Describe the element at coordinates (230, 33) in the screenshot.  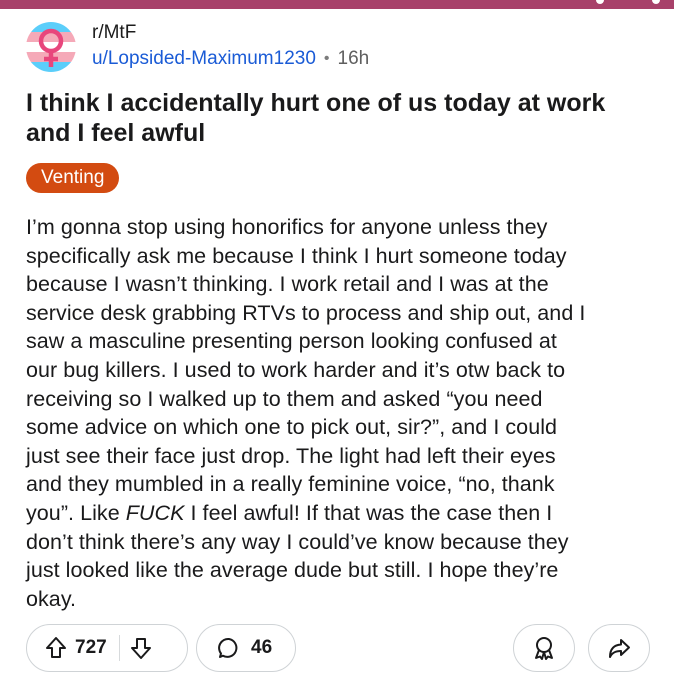
I see `subreddit-name: r/MtF` at that location.